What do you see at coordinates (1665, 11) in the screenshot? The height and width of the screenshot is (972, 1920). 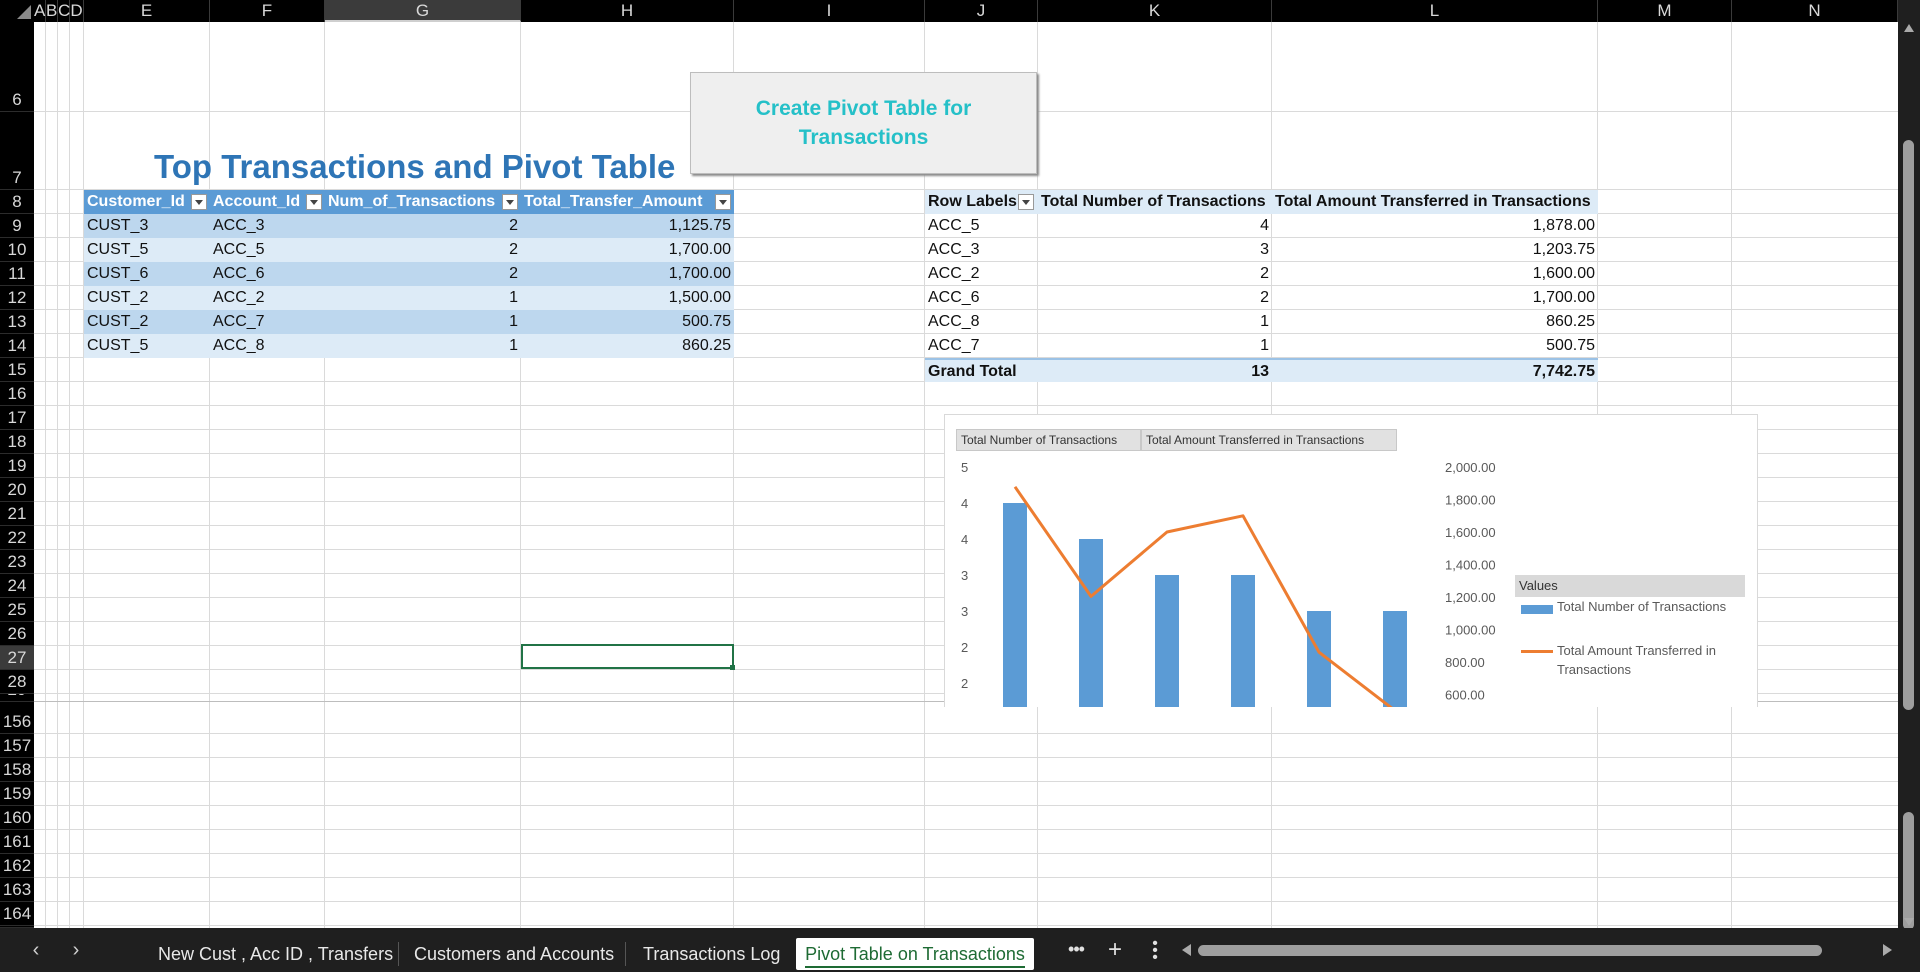 I see `column-header-m: M` at bounding box center [1665, 11].